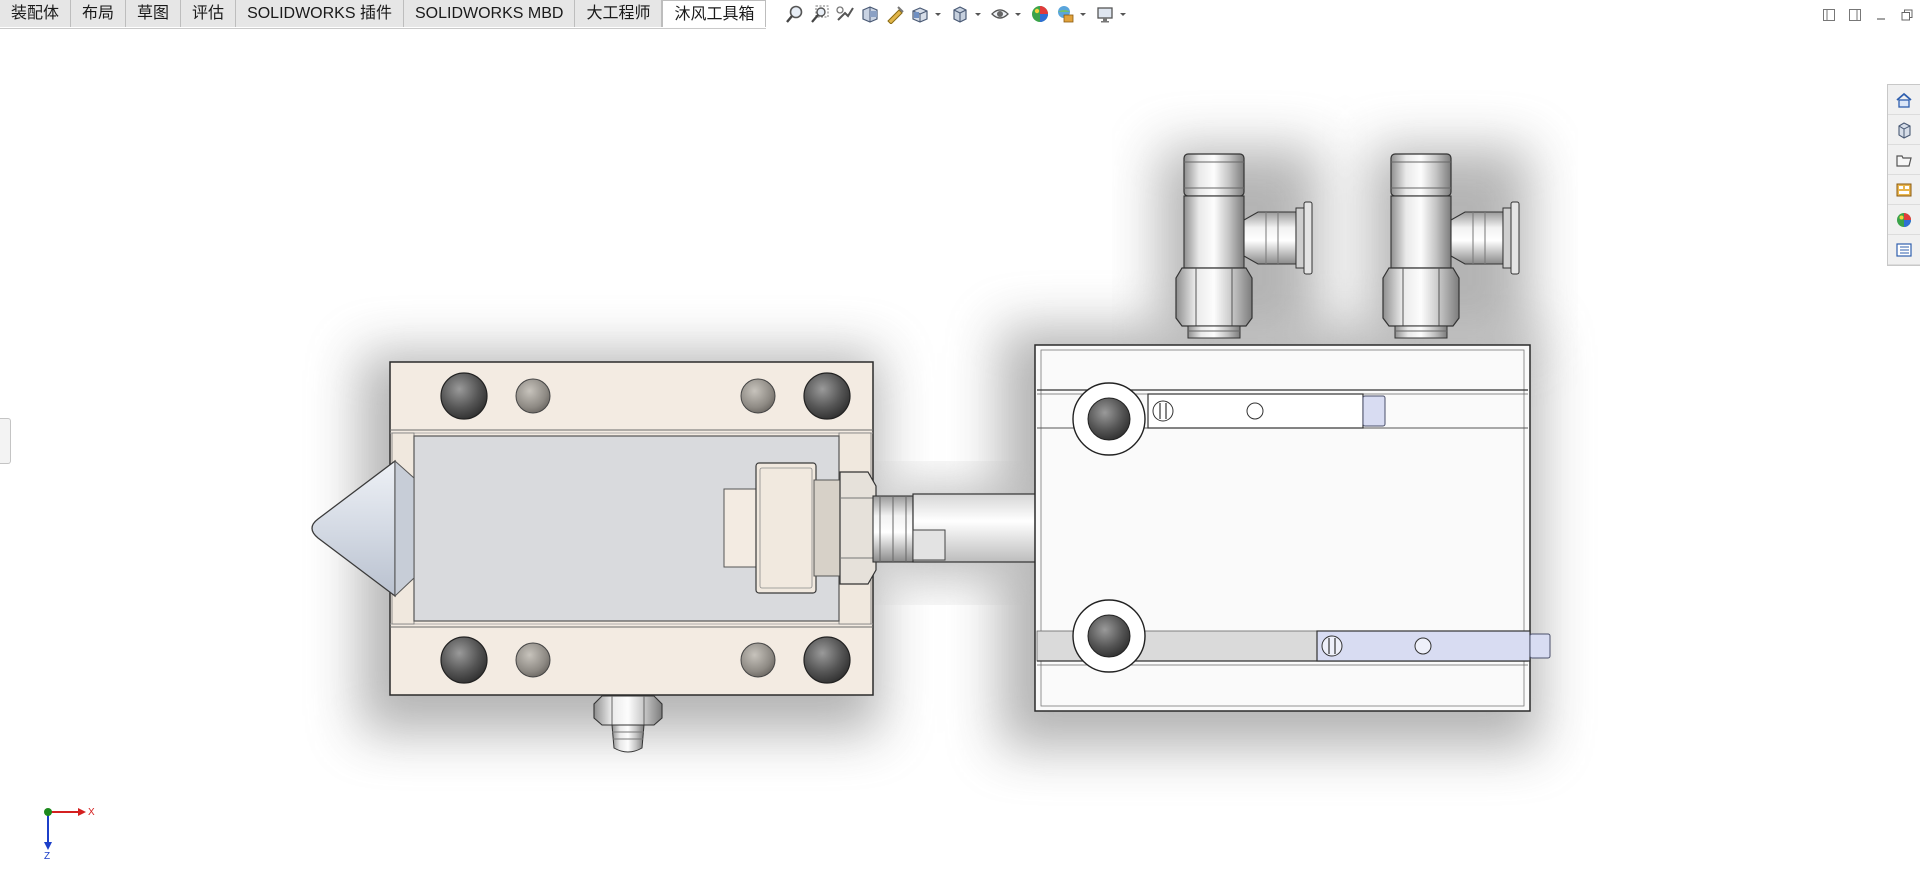 The width and height of the screenshot is (1920, 886). I want to click on previous-view-icon, so click(845, 14).